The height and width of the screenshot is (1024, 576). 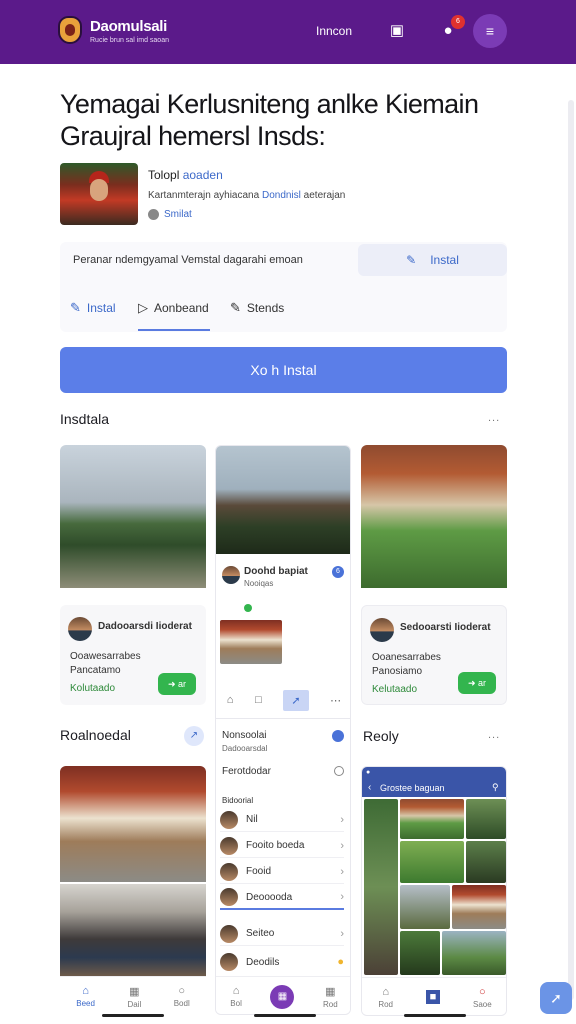 What do you see at coordinates (133, 1015) in the screenshot?
I see `home-indicator` at bounding box center [133, 1015].